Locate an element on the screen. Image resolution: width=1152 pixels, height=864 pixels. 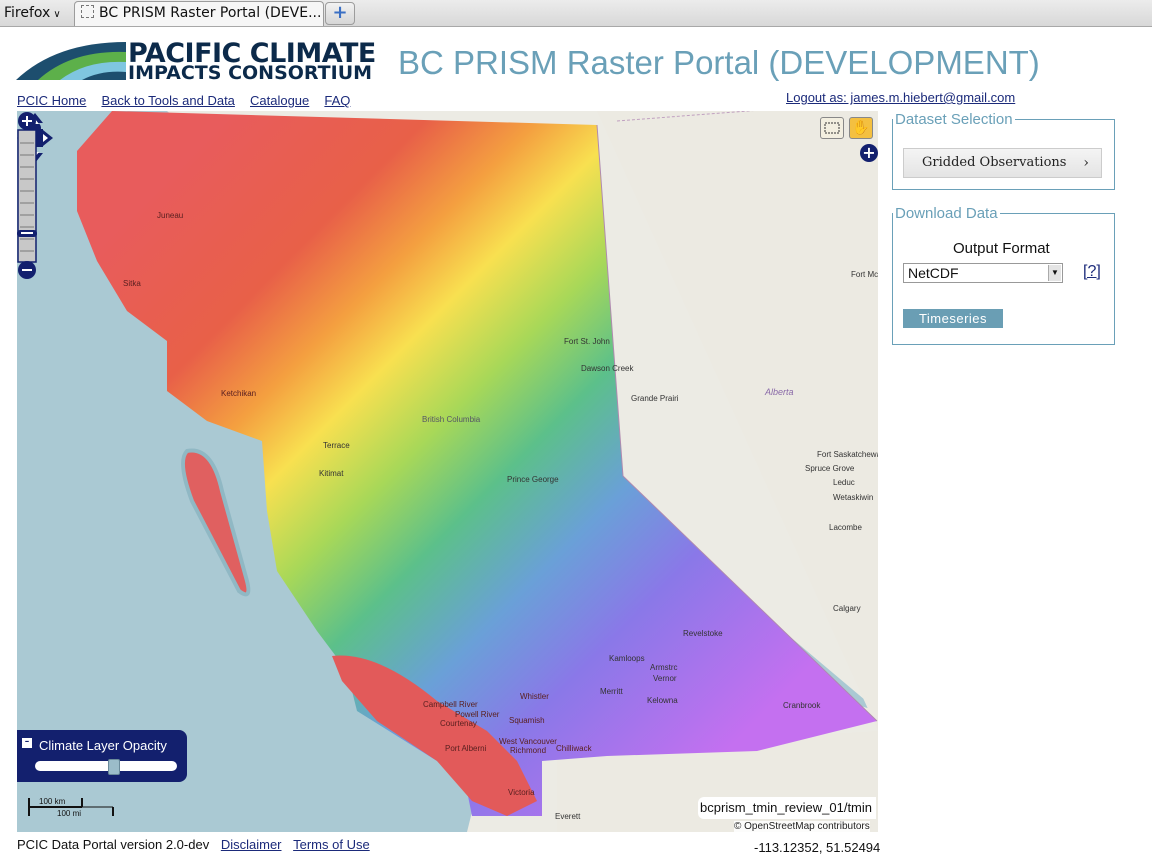
new-tab-button: + is located at coordinates (340, 13).